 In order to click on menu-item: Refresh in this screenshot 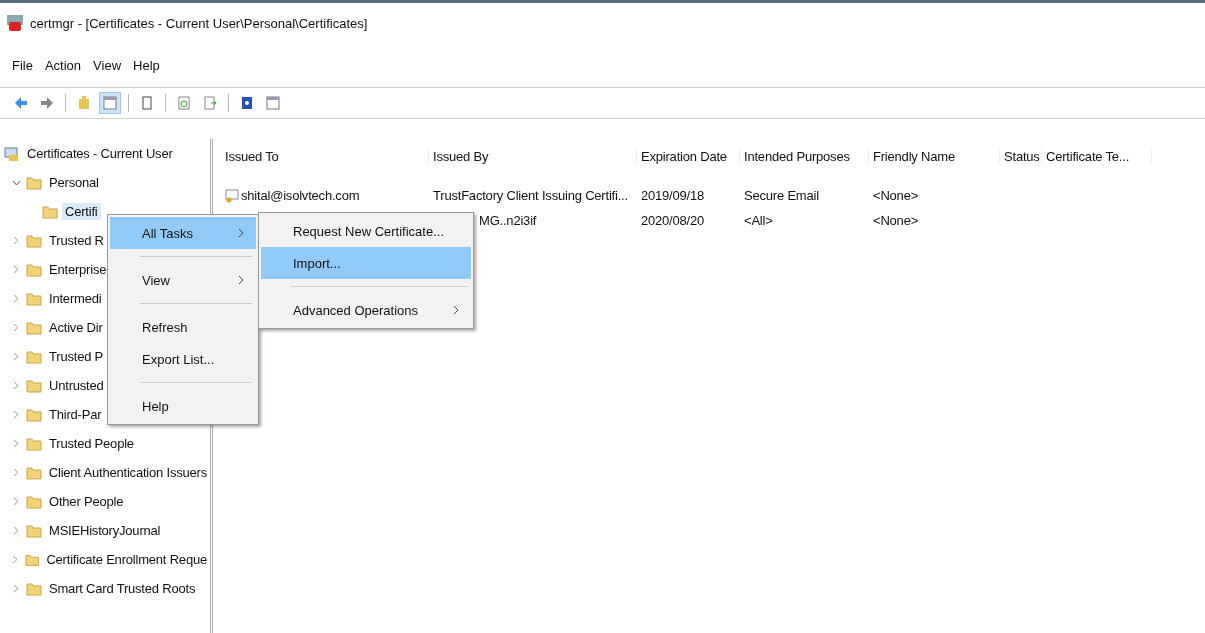, I will do `click(183, 327)`.